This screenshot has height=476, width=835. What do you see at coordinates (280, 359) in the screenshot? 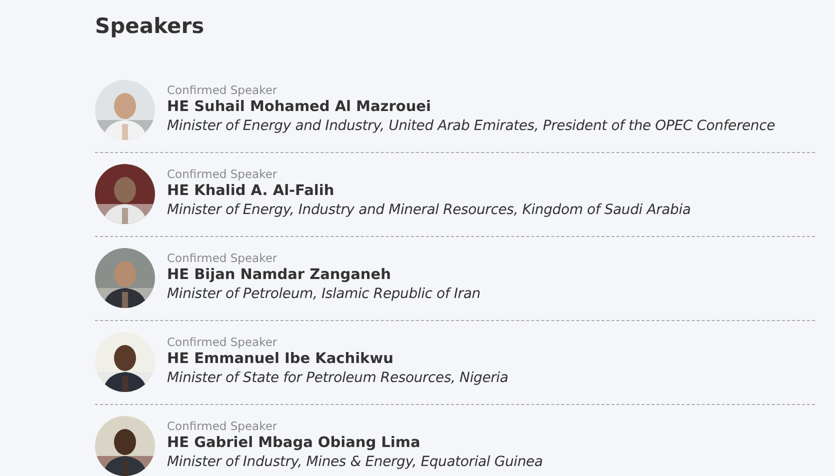
I see `speaker-name: HE Emmanuel Ibe Kachikwu` at bounding box center [280, 359].